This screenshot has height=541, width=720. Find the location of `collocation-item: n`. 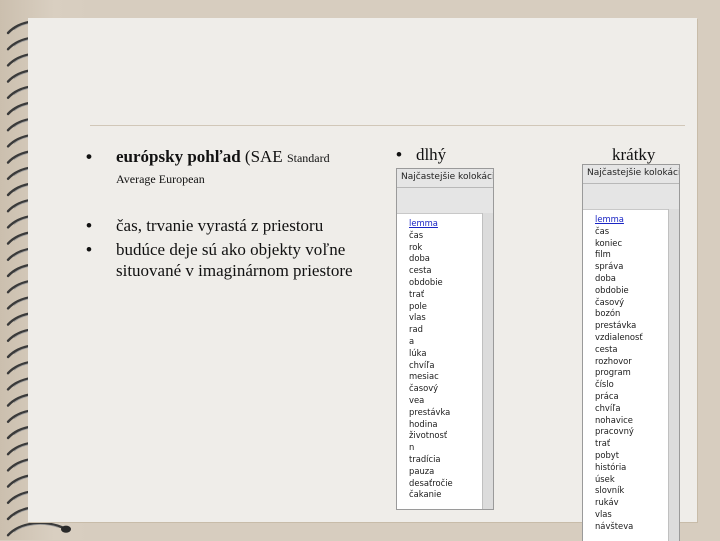

collocation-item: n is located at coordinates (451, 448).